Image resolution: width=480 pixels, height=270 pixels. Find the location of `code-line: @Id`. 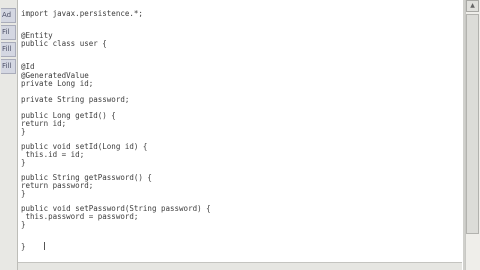

code-line: @Id is located at coordinates (28, 66).